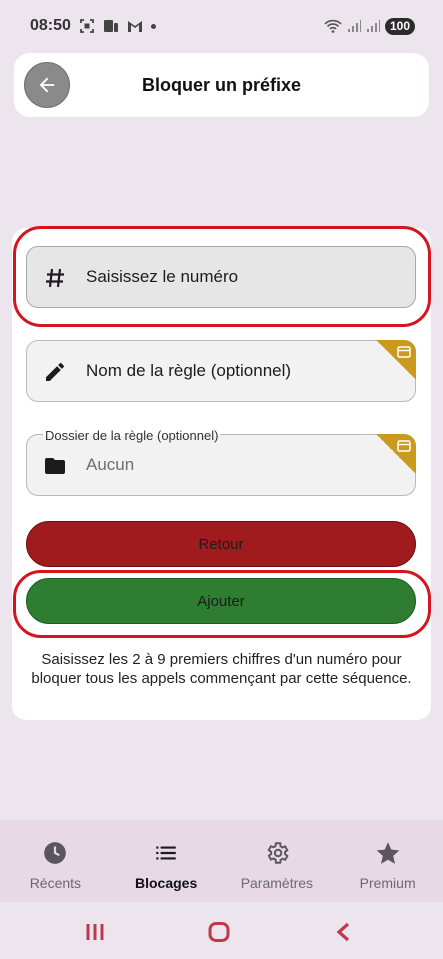 This screenshot has width=443, height=959. What do you see at coordinates (387, 853) in the screenshot?
I see `star-icon` at bounding box center [387, 853].